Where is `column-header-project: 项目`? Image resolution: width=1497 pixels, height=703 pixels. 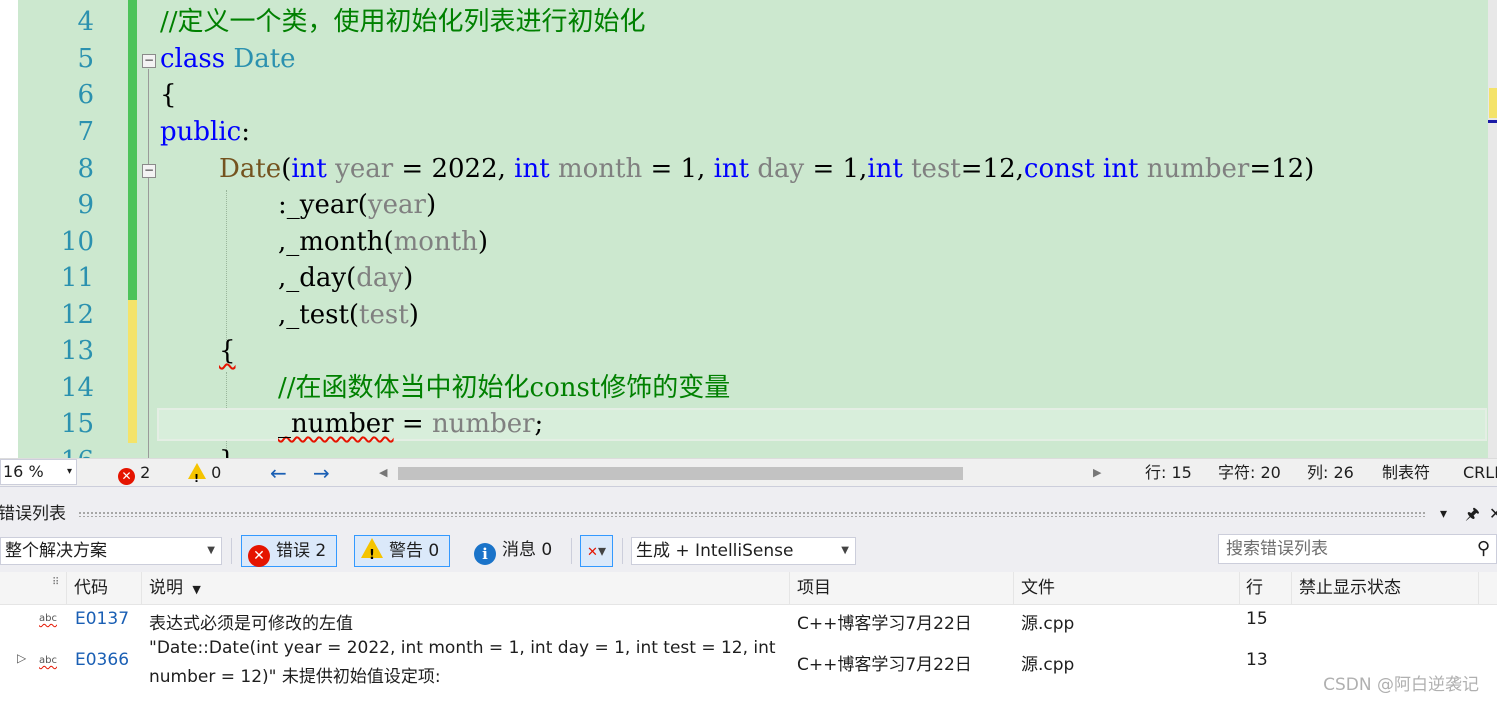 column-header-project: 项目 is located at coordinates (814, 588).